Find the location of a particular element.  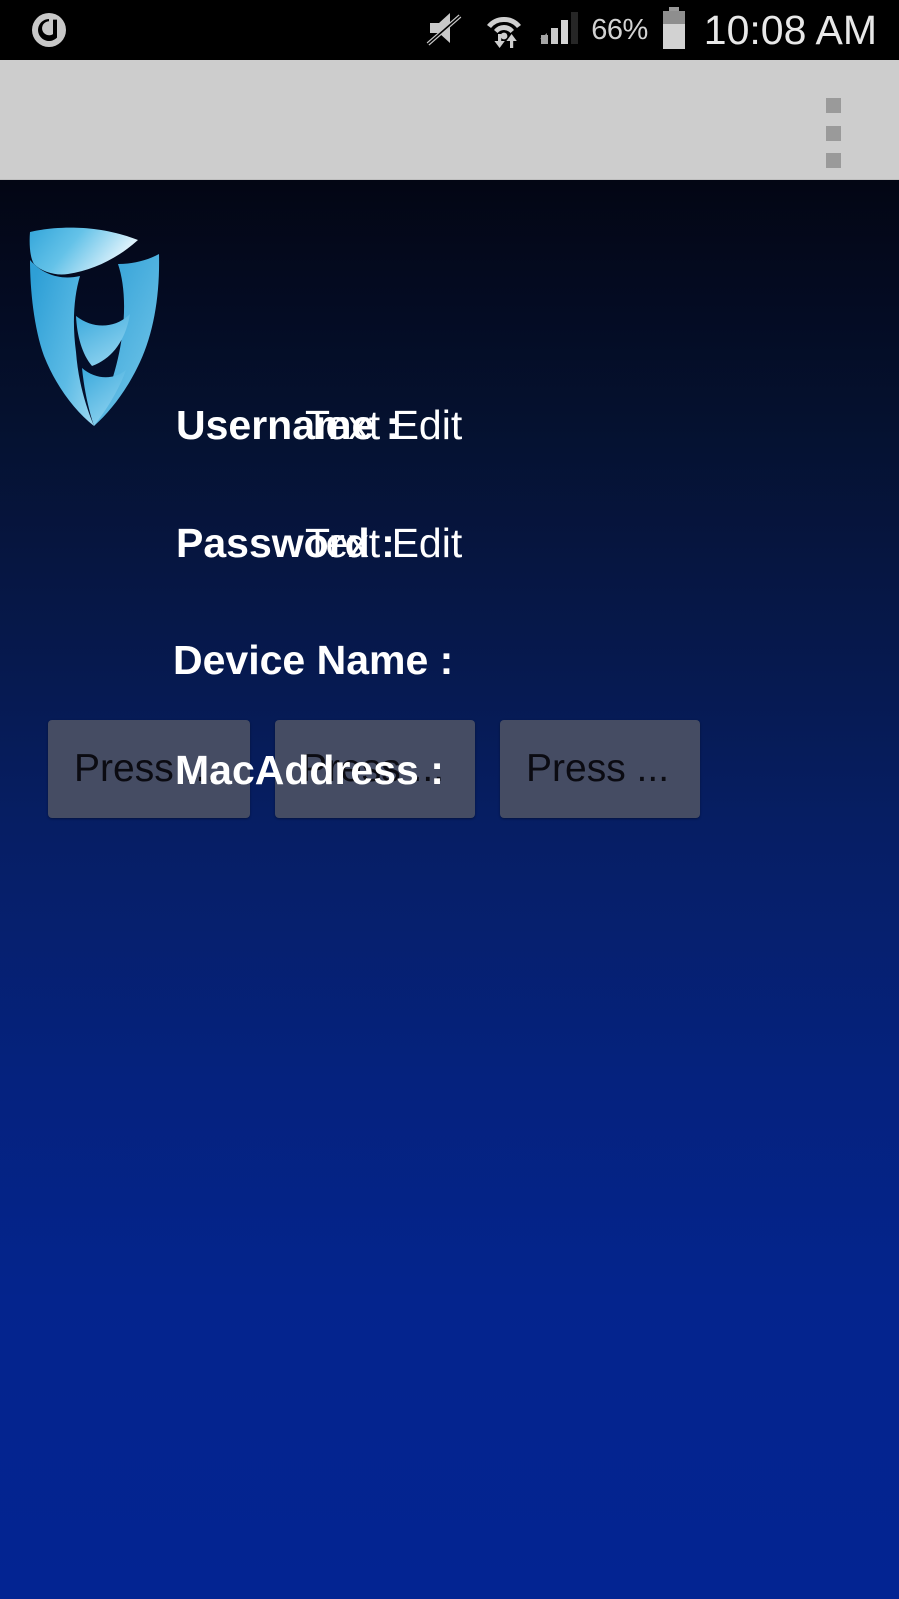

field-row-username: Username : Text Edit is located at coordinates (449, 425).